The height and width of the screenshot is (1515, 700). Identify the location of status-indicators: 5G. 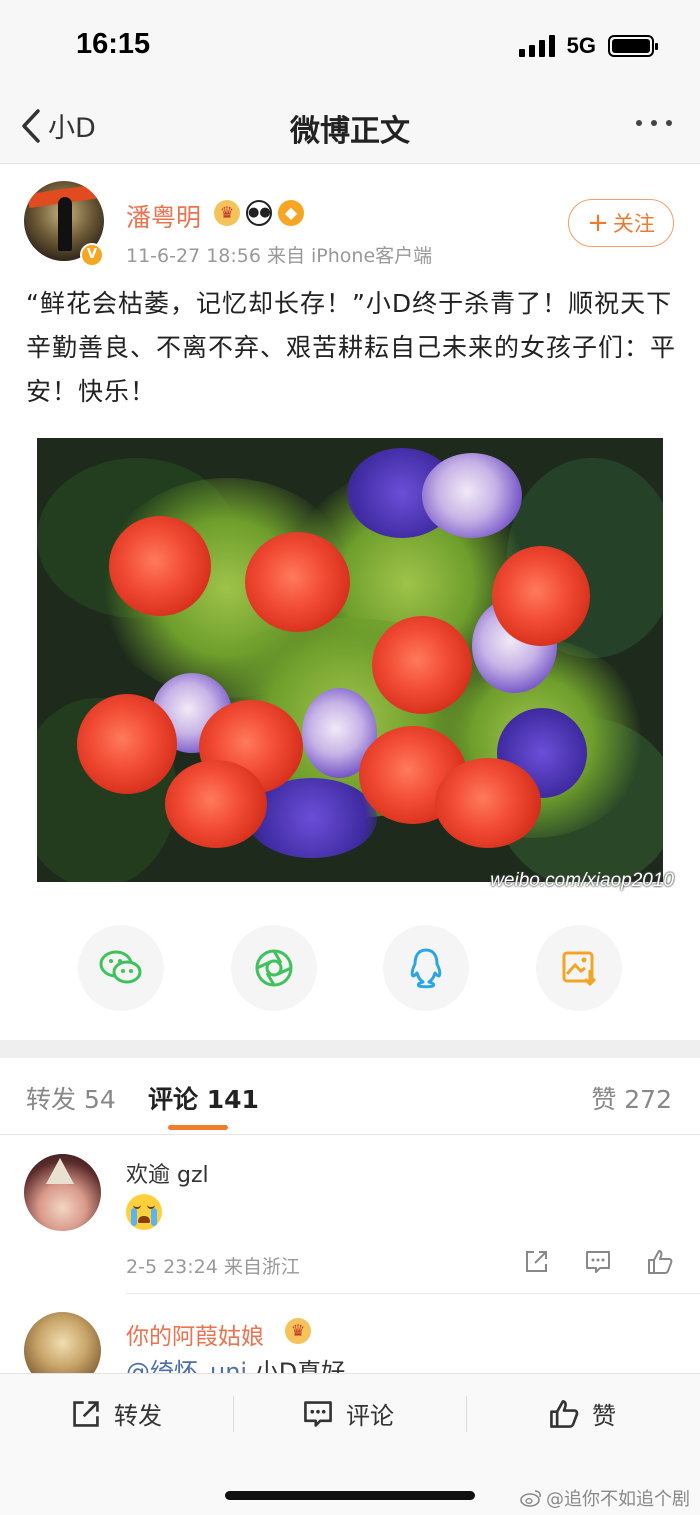
(588, 46).